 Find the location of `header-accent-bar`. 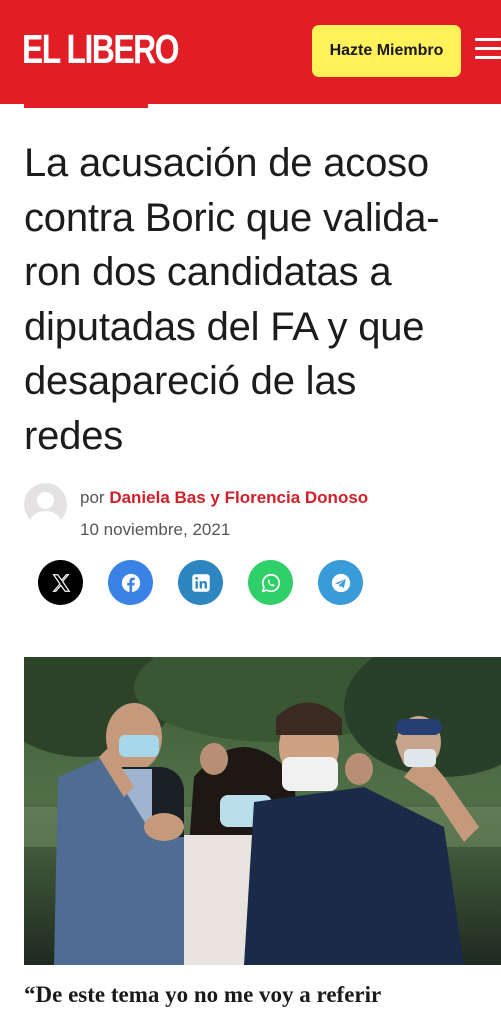

header-accent-bar is located at coordinates (86, 106).